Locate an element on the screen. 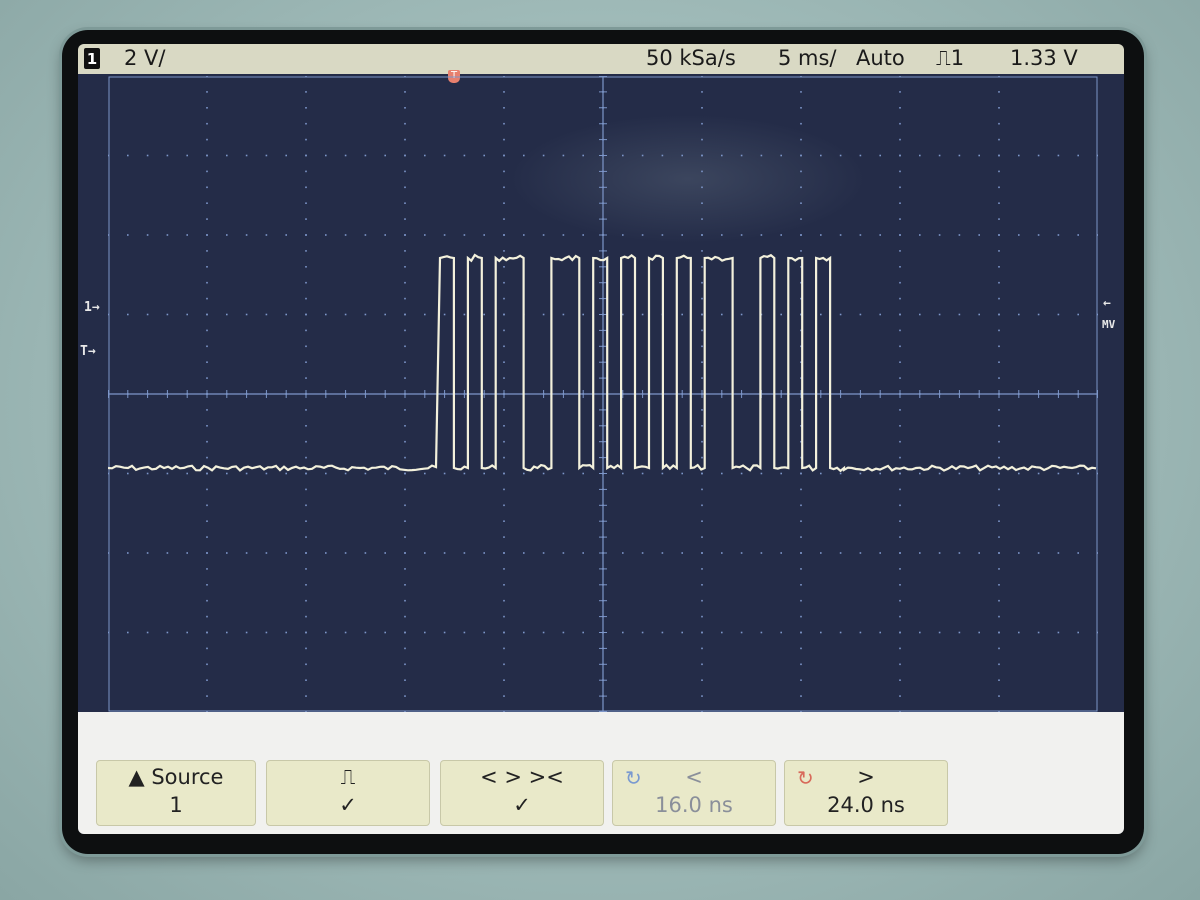 The height and width of the screenshot is (900, 1200). trigger-level-marker: T→ is located at coordinates (88, 351).